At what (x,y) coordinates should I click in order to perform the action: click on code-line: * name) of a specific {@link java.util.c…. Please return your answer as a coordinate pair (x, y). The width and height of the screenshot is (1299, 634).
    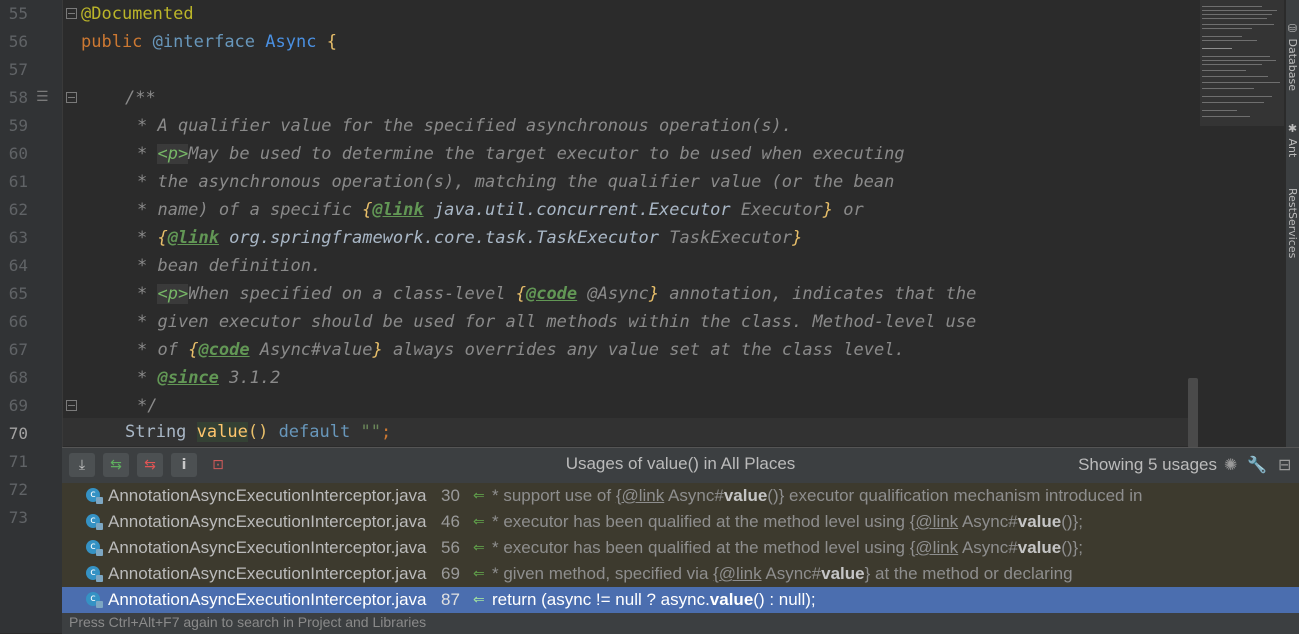
    Looking at the image, I should click on (500, 210).